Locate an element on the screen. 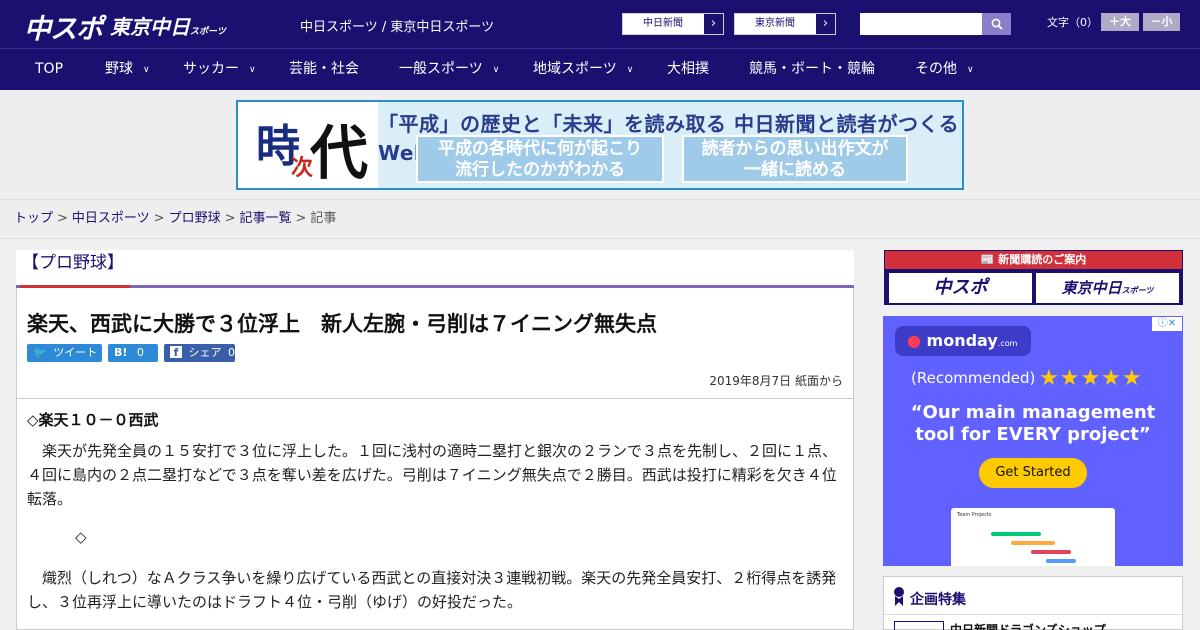  nav-item-soccer: サッカー ∨ is located at coordinates (219, 69).